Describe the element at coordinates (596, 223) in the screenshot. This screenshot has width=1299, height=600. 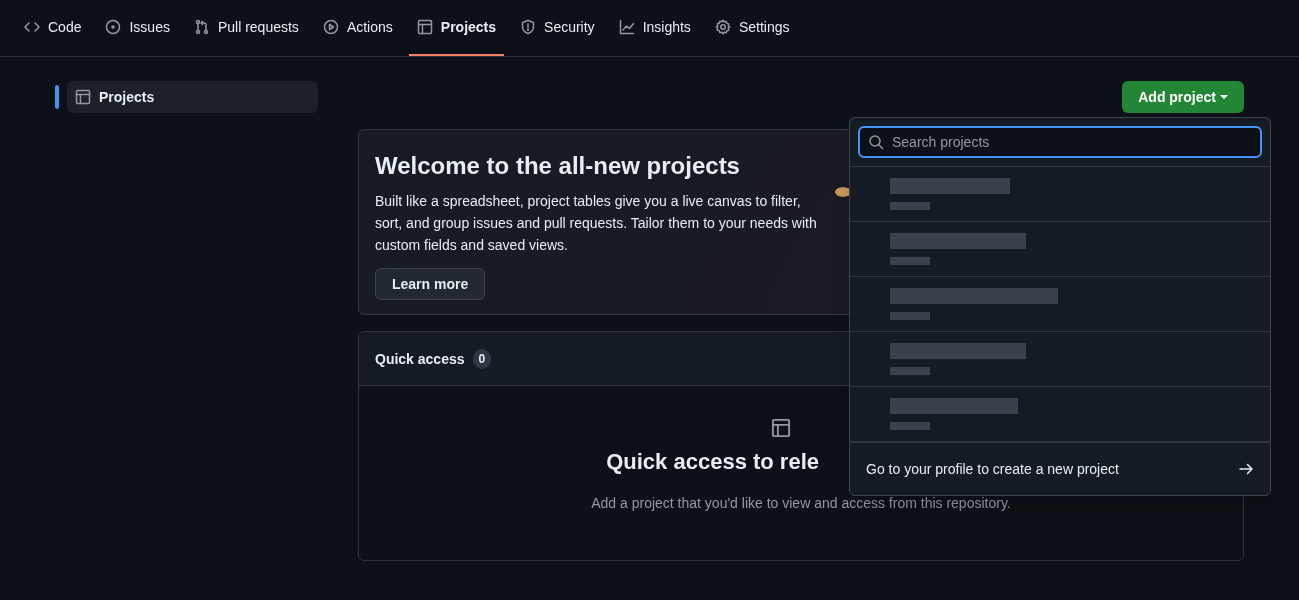
I see `welcome-text: Built like a spreadsheet, project tables give you a live canvas to filter, sort, and group issues and pull requests. Tailor them to your needs with custom fields and saved views.` at that location.